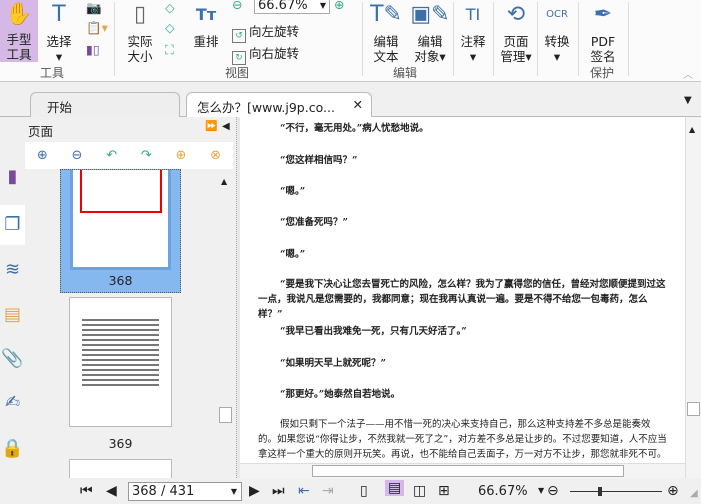 Image resolution: width=701 pixels, height=504 pixels. I want to click on insert-page-icon: ⊕, so click(181, 155).